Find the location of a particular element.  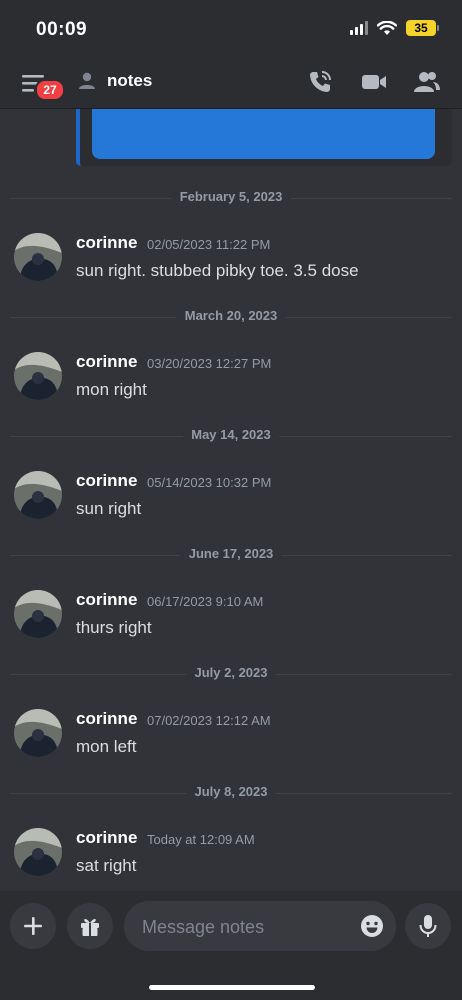

date-divider: July 8, 2023 is located at coordinates (231, 793).